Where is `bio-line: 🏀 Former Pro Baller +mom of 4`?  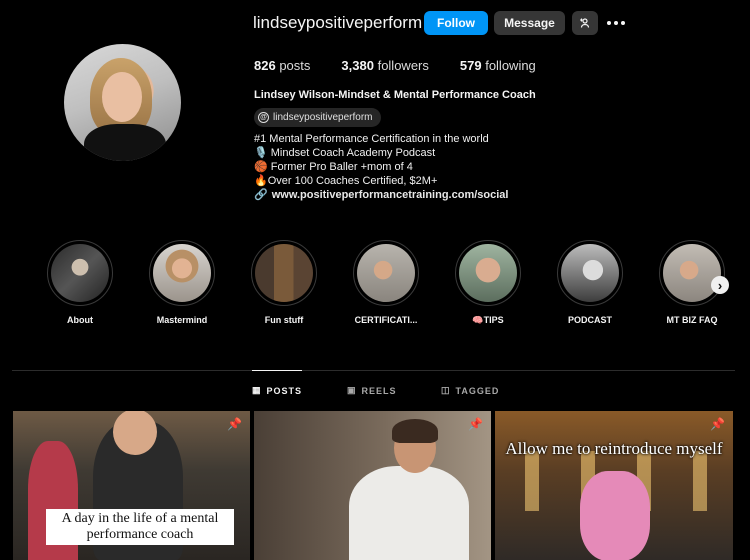
bio-line: 🏀 Former Pro Baller +mom of 4 is located at coordinates (333, 167).